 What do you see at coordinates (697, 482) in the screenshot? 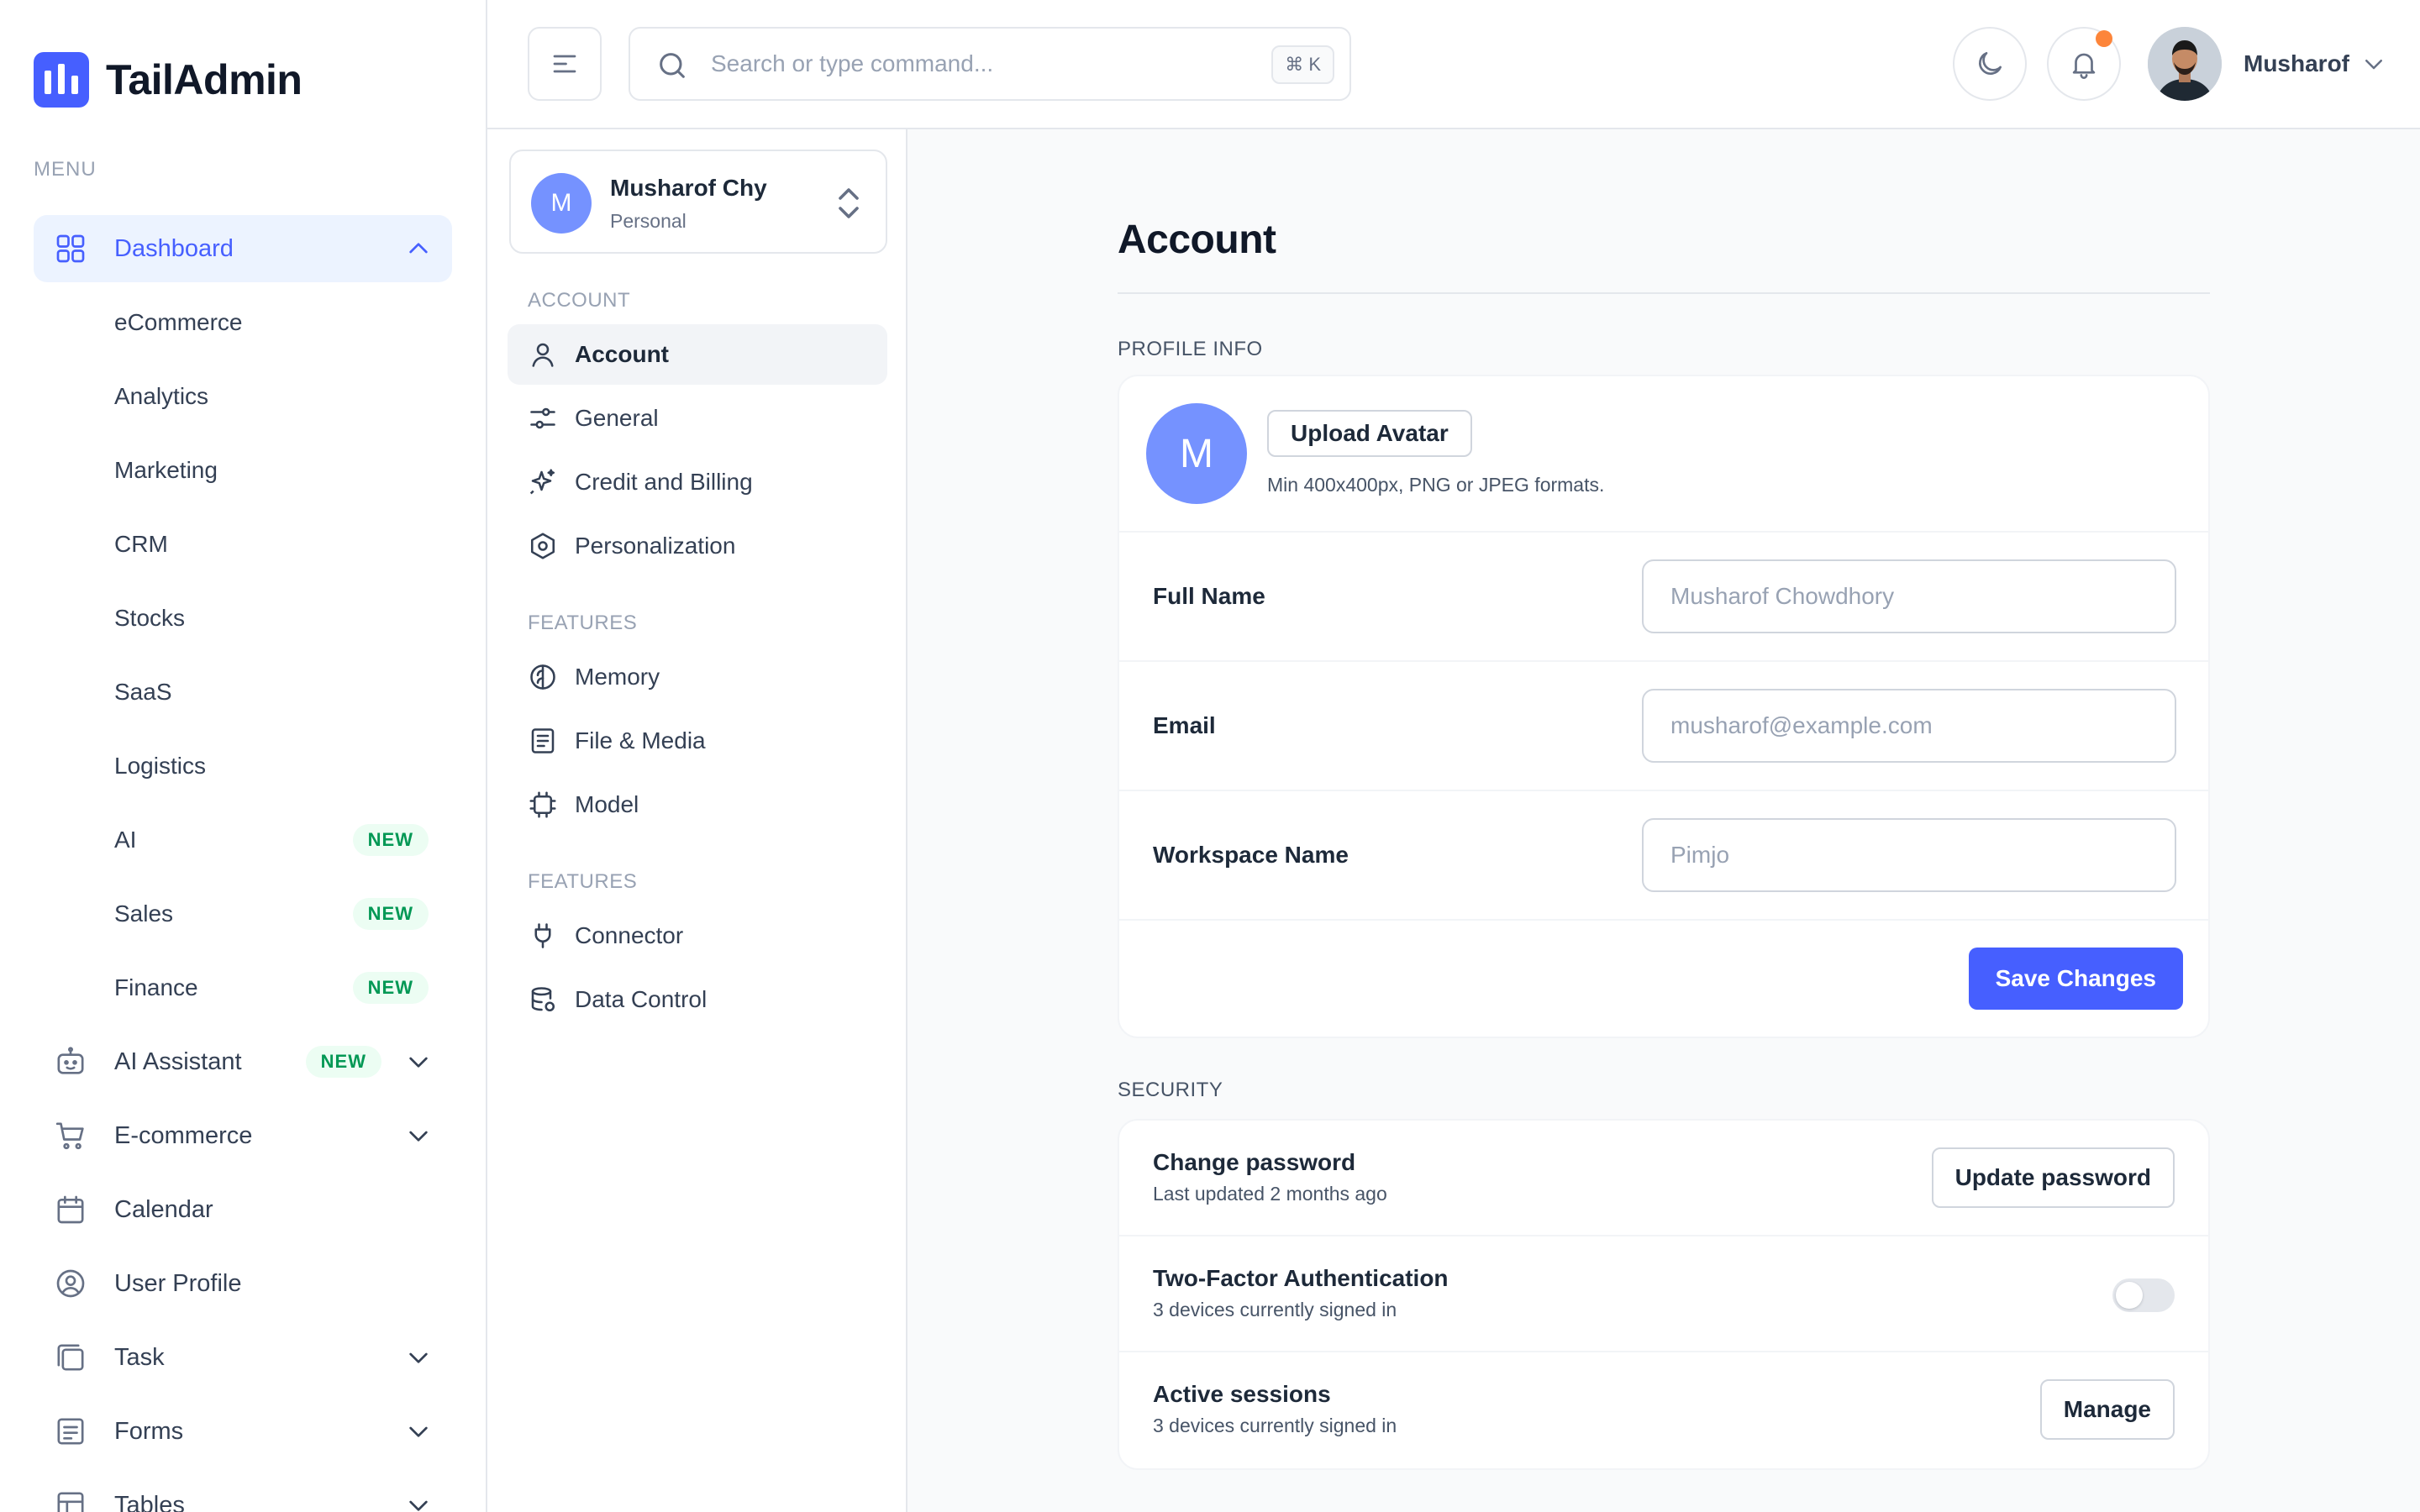
I see `settings-item-credit-billing: Credit and Billing` at bounding box center [697, 482].